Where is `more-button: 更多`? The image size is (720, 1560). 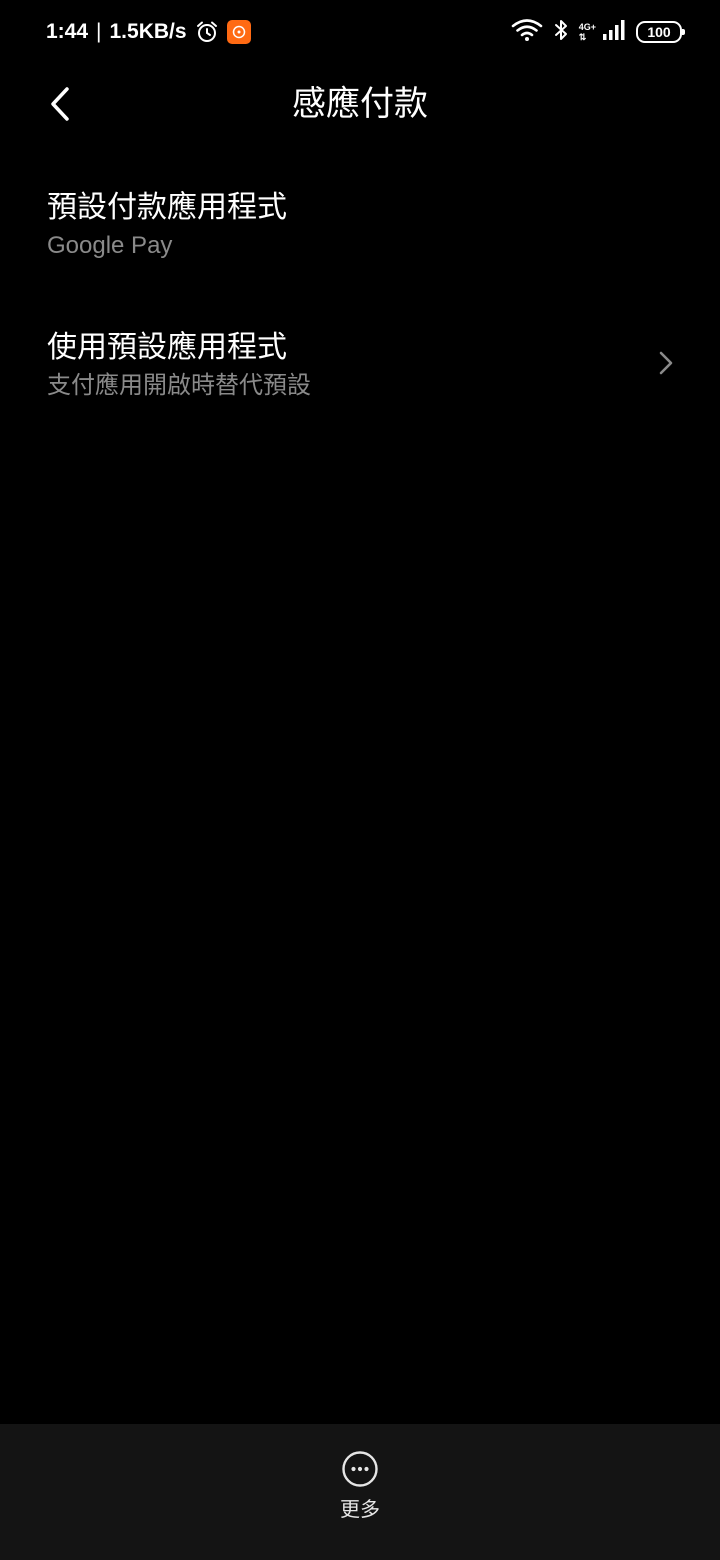
more-button: 更多 is located at coordinates (360, 1495).